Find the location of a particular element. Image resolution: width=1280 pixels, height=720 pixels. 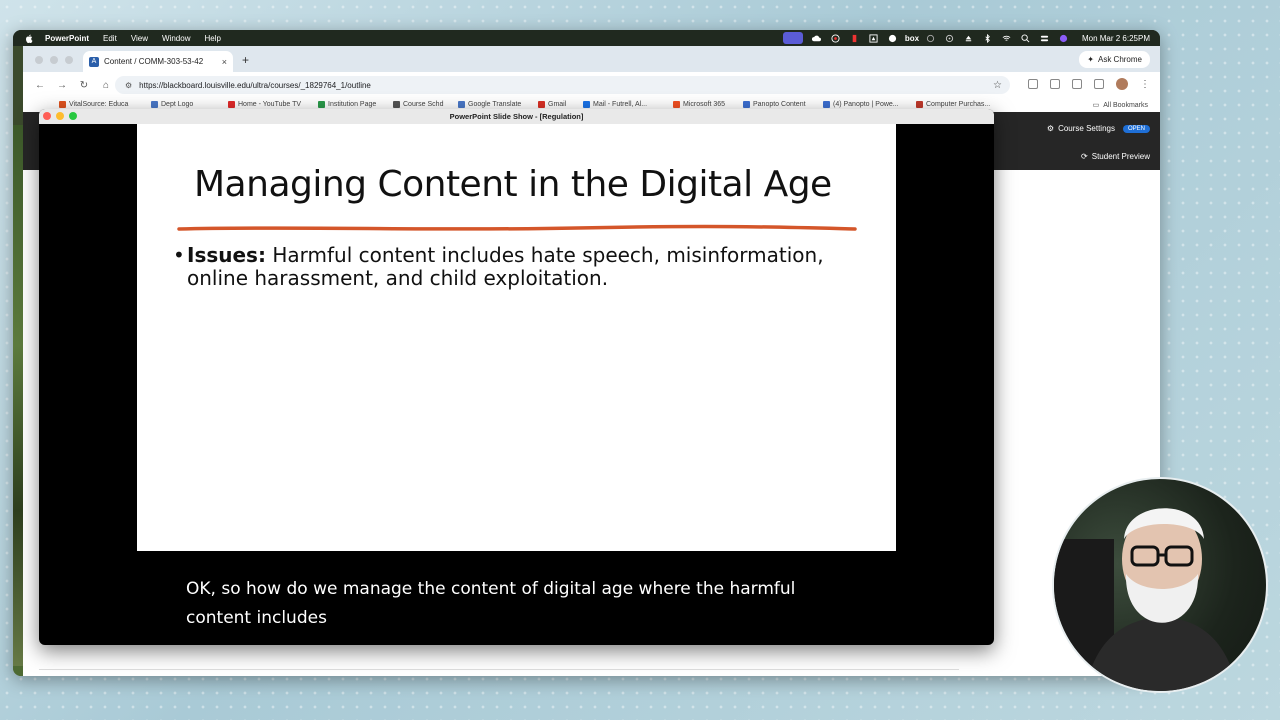

bookmark-item: Panopto Content is located at coordinates (774, 104).